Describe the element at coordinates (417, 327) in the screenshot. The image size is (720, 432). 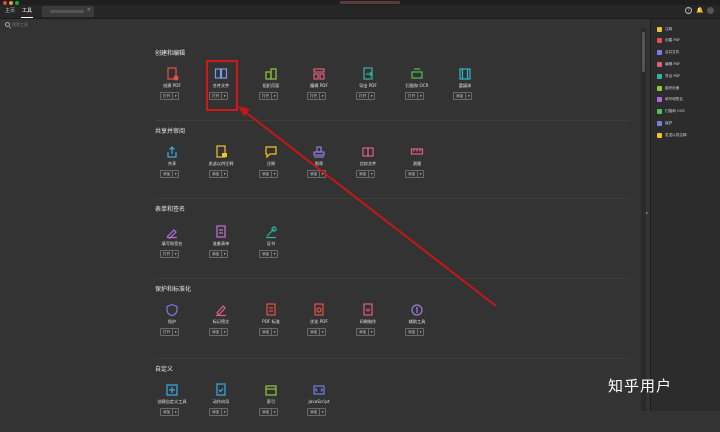
I see `tool-card: 辅助工具 添加 ▾` at that location.